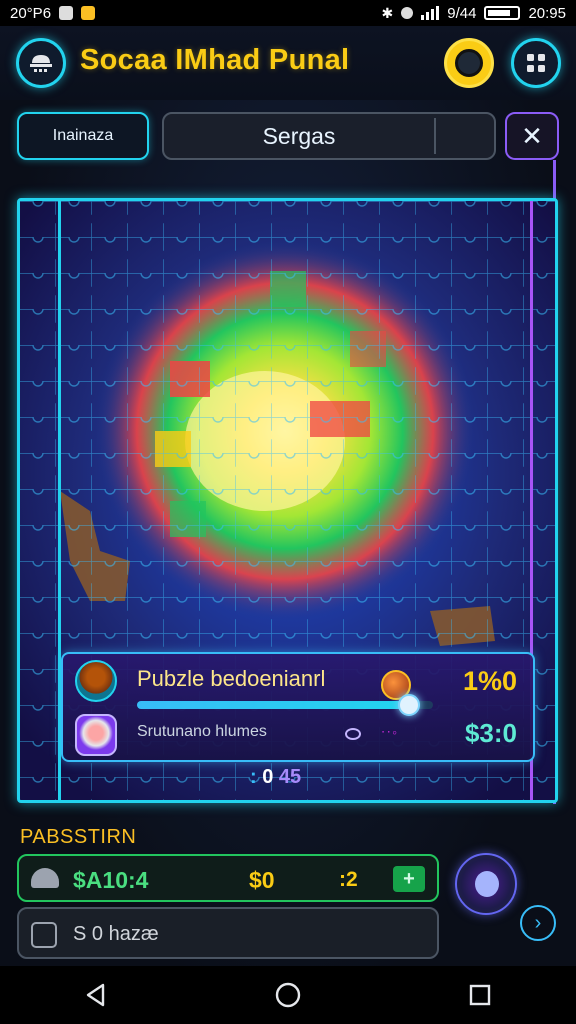 The width and height of the screenshot is (576, 1024). I want to click on recents-square-icon, so click(480, 995).